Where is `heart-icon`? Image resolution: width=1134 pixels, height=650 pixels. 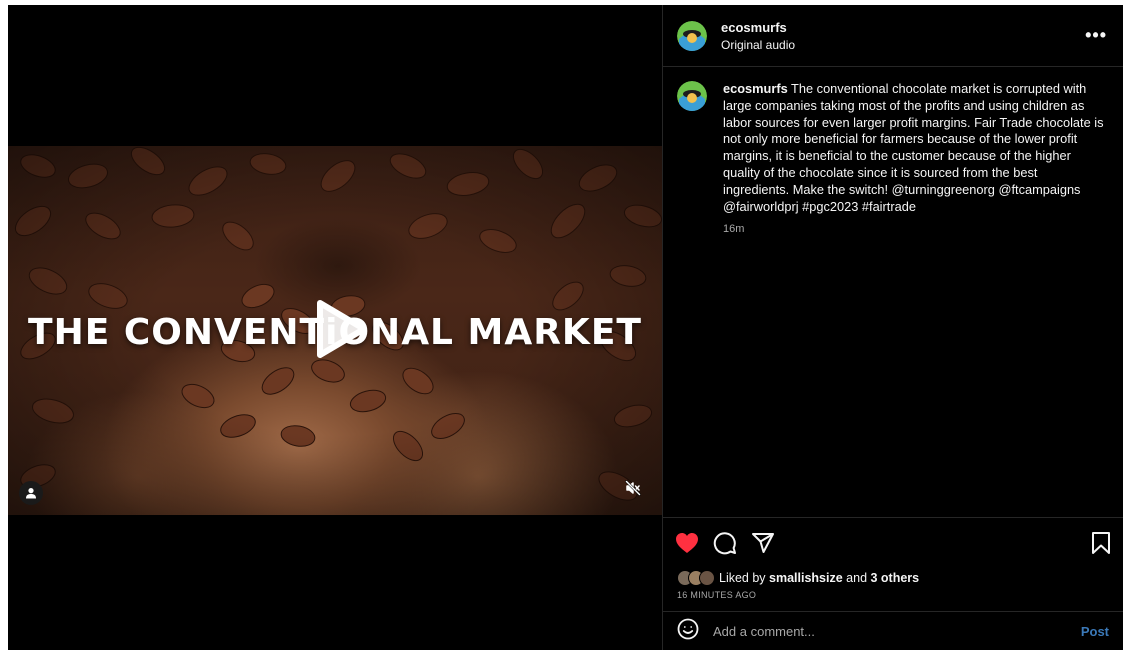 heart-icon is located at coordinates (687, 543).